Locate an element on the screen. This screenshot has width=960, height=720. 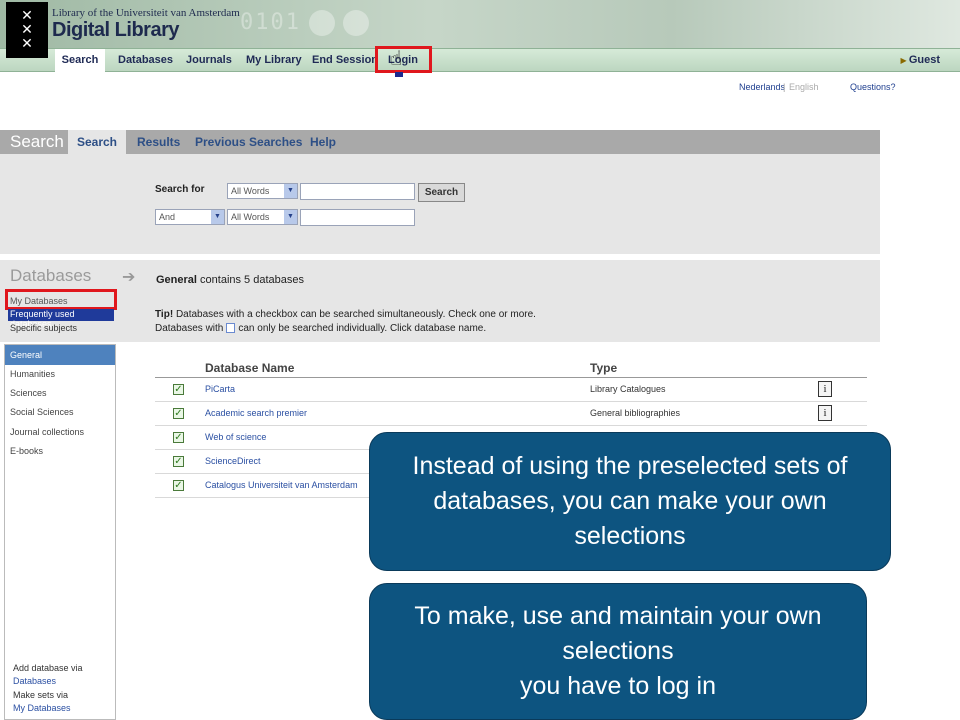
column-header-type: Type is located at coordinates (604, 368).